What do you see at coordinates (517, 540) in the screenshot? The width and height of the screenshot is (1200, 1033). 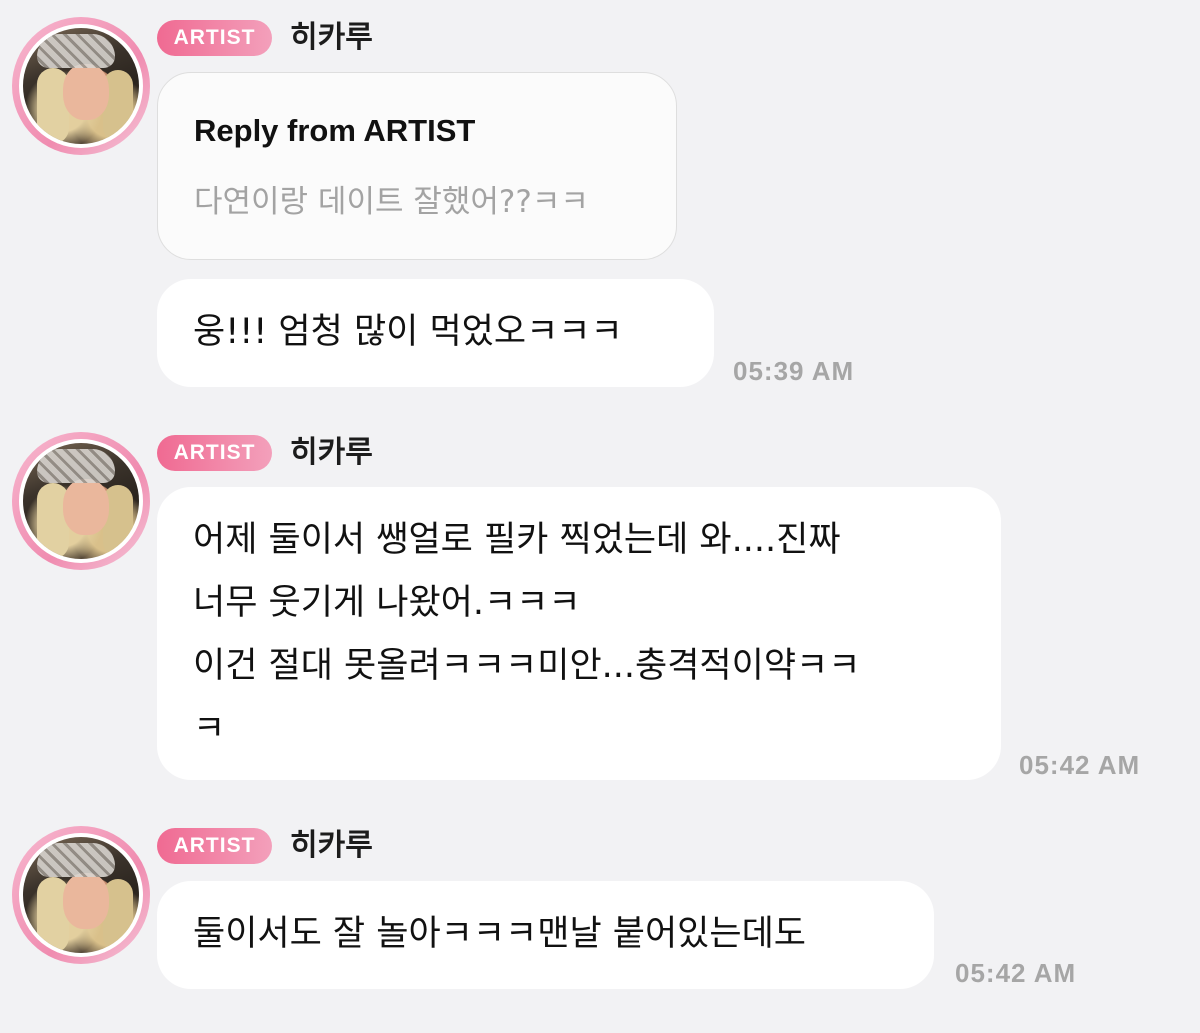 I see `message-line: 어제 둘이서 쌩얼로 필카 찍었는데 와....진짜` at bounding box center [517, 540].